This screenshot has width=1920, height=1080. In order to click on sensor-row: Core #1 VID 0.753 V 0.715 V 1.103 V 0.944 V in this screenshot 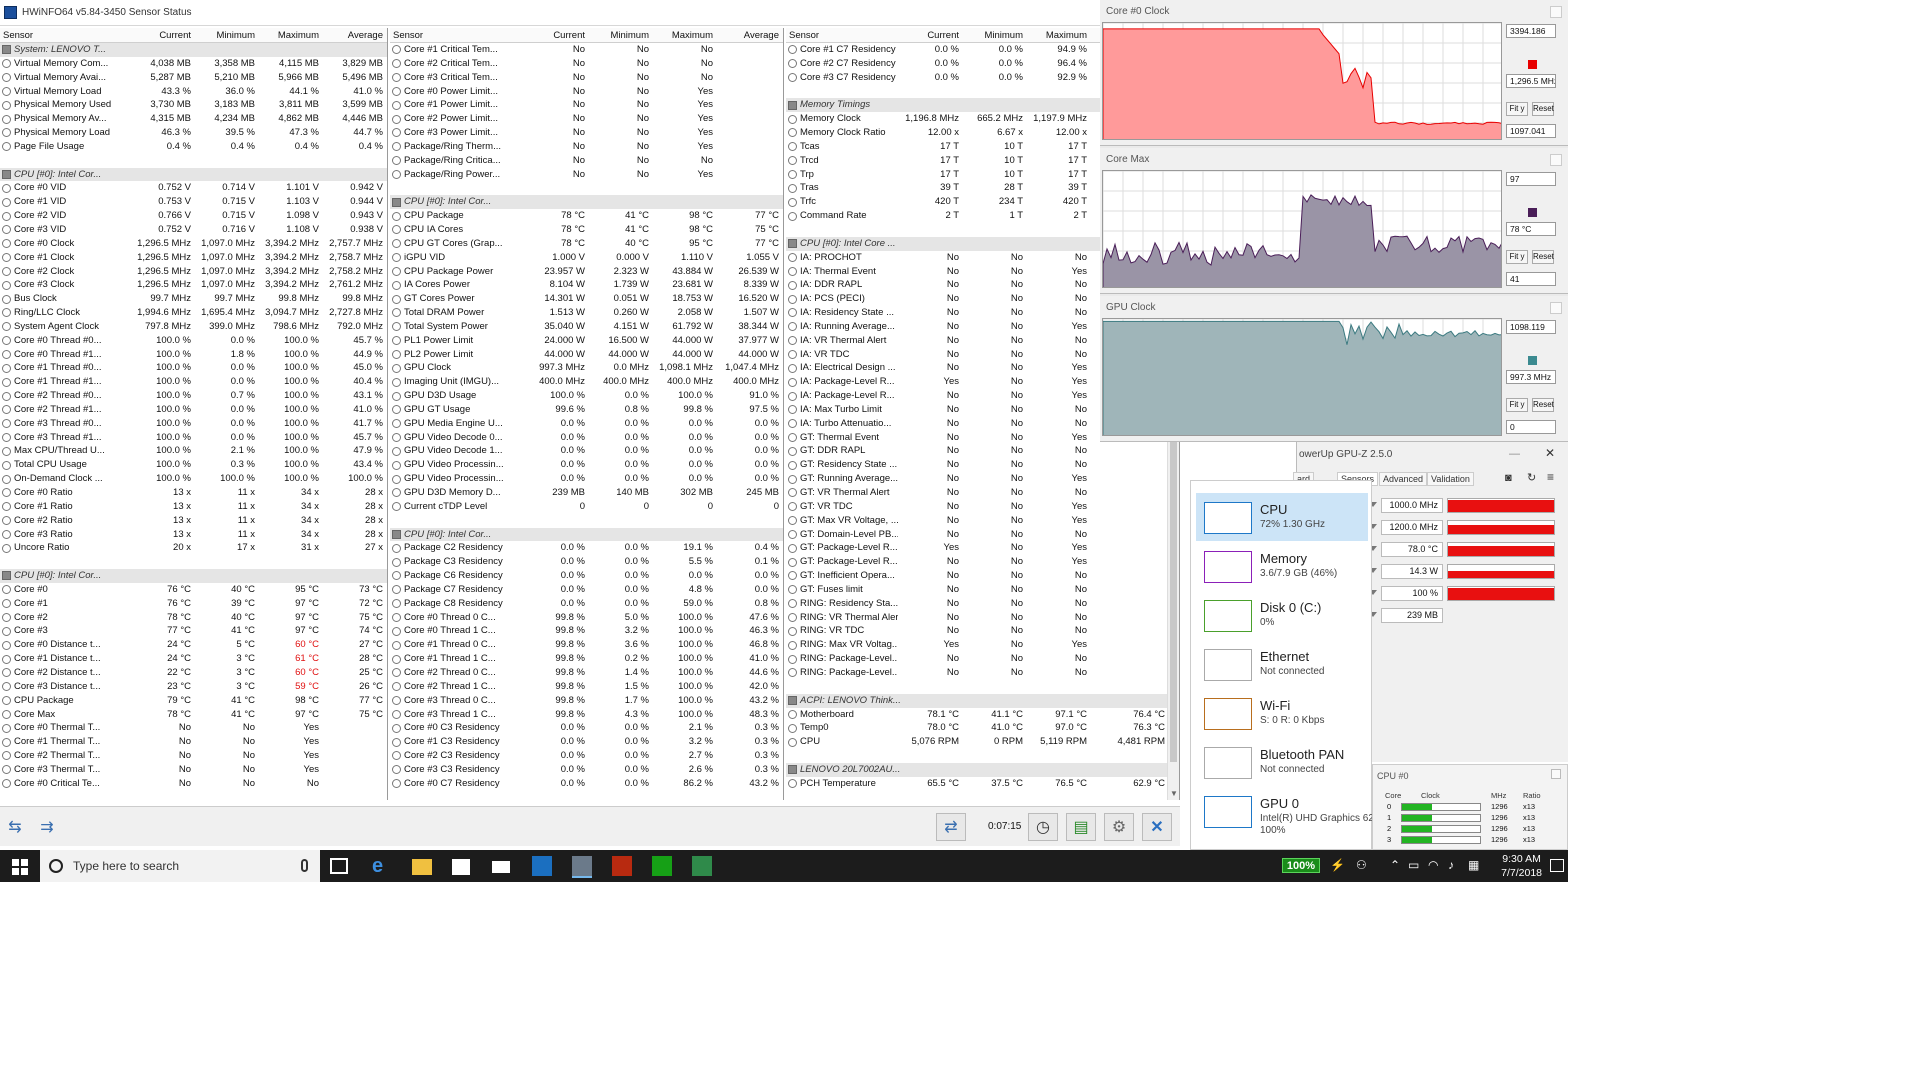, I will do `click(193, 202)`.